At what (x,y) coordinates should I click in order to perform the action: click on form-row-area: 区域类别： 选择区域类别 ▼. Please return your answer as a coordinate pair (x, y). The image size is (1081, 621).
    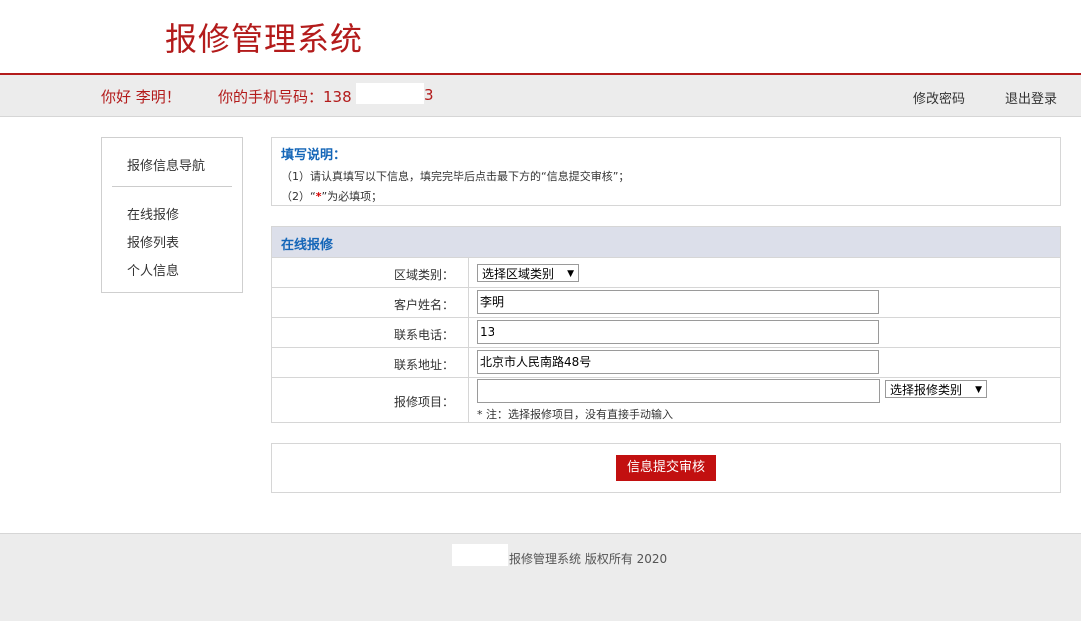
    Looking at the image, I should click on (666, 272).